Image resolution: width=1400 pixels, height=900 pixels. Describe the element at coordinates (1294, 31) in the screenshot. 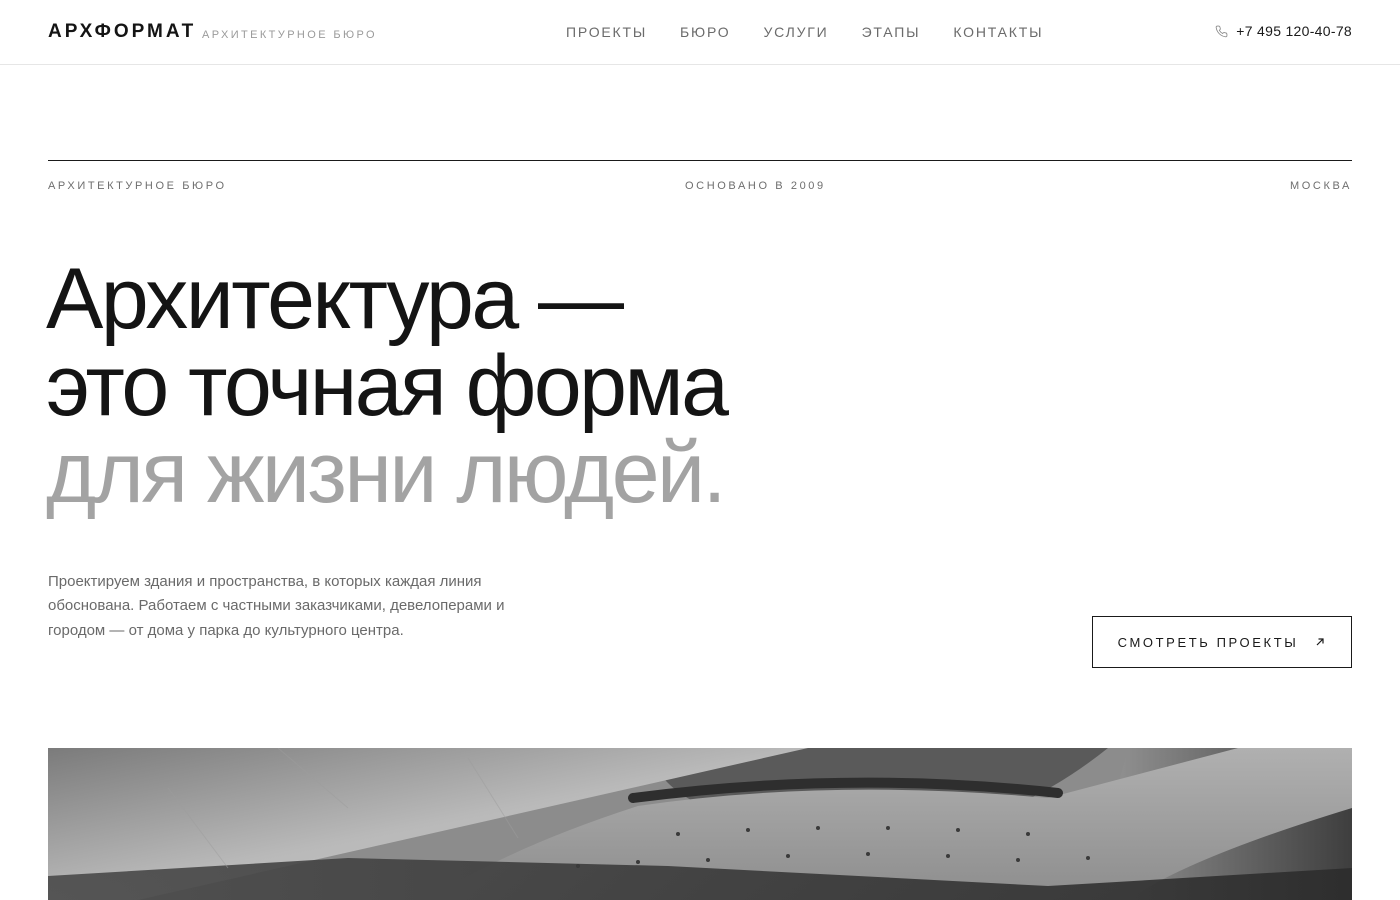

I see `phone-number: +7 495 120-40-78` at that location.